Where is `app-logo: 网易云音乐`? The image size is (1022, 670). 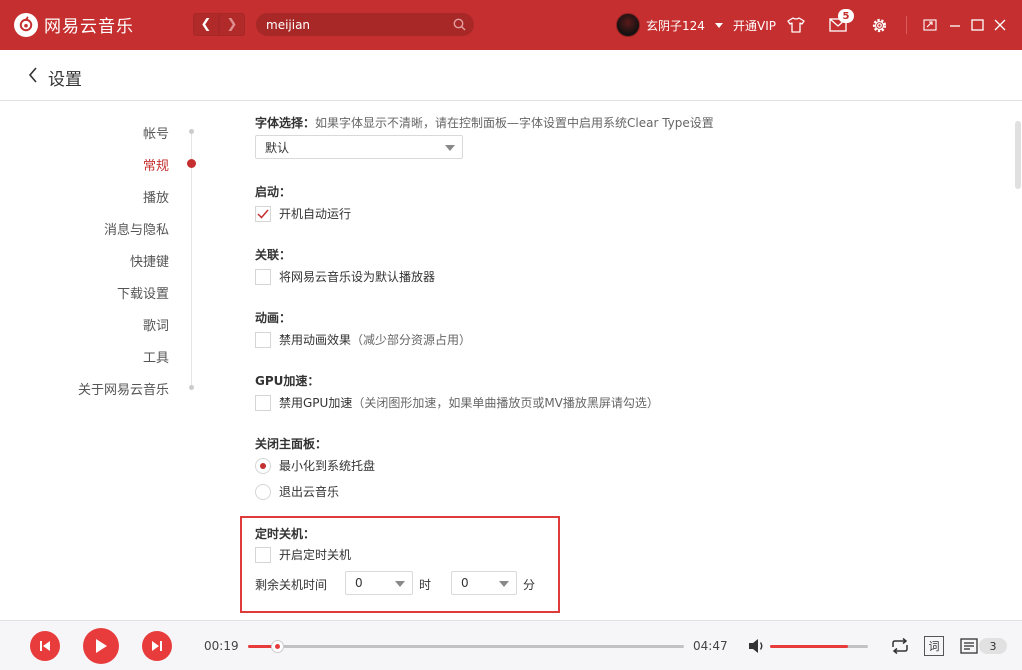 app-logo: 网易云音乐 is located at coordinates (74, 24).